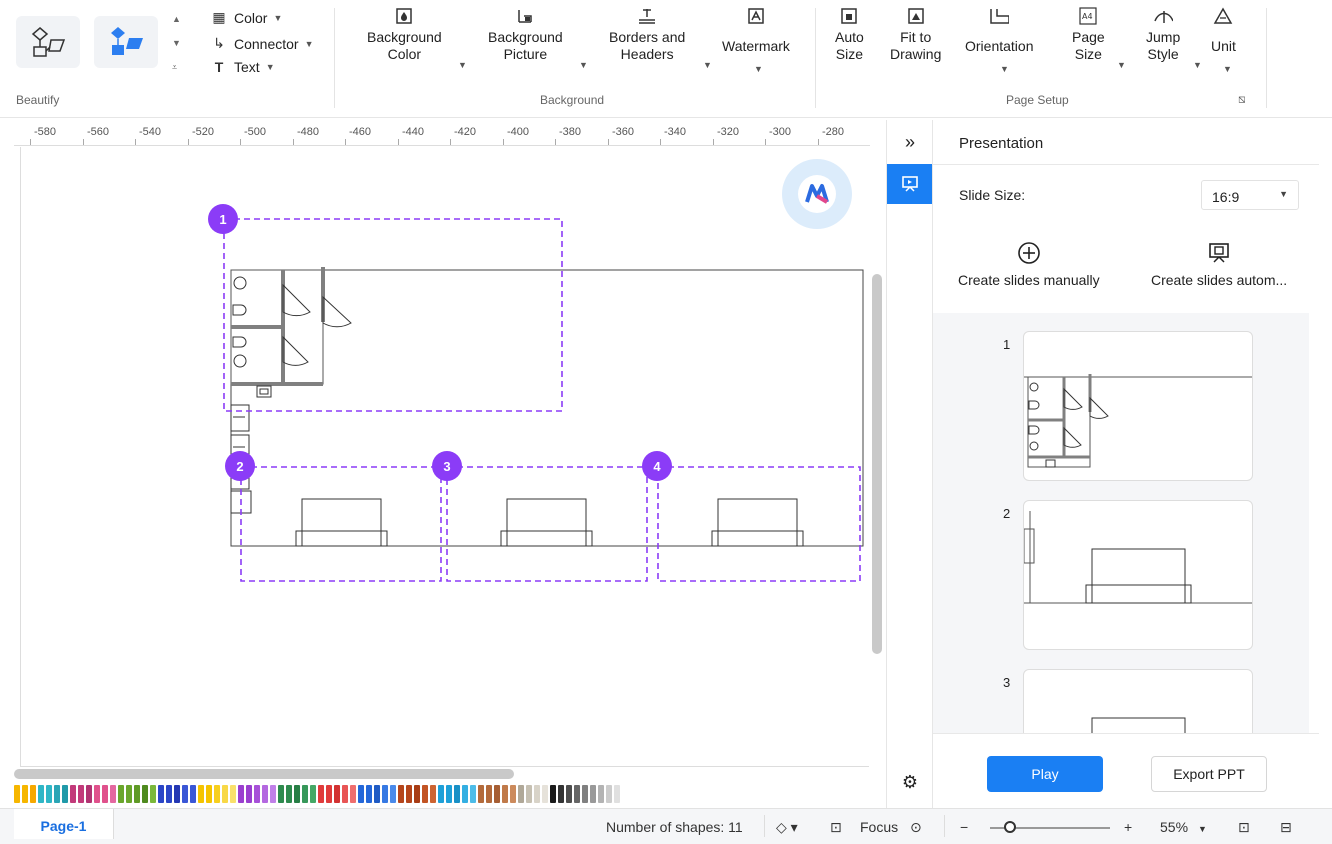 The width and height of the screenshot is (1332, 844). I want to click on slide-item: 2, so click(1126, 580).